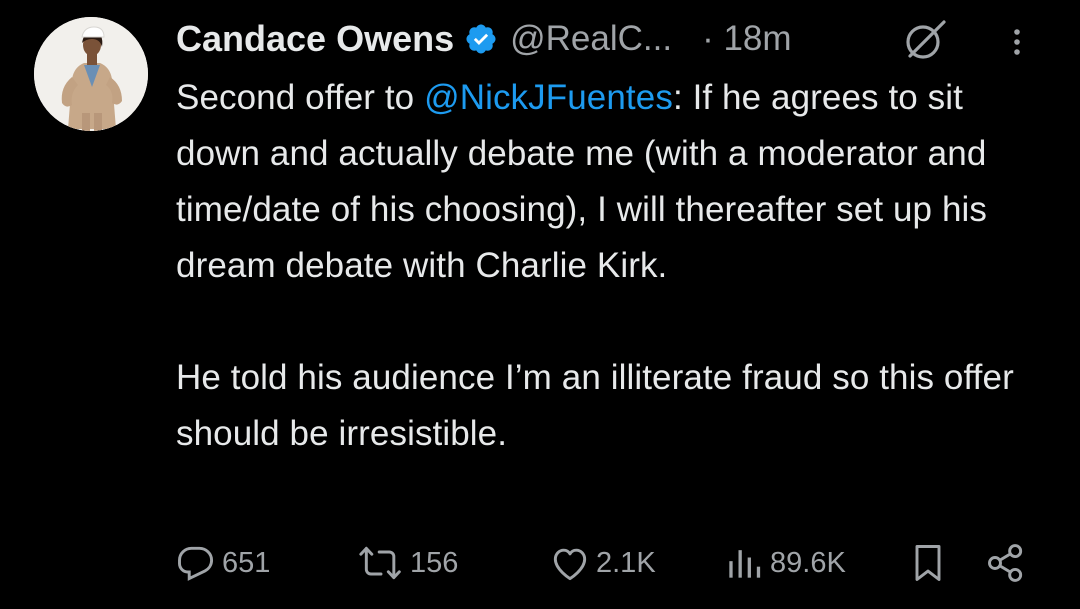 The height and width of the screenshot is (609, 1080). I want to click on more-vertical-icon, so click(1017, 42).